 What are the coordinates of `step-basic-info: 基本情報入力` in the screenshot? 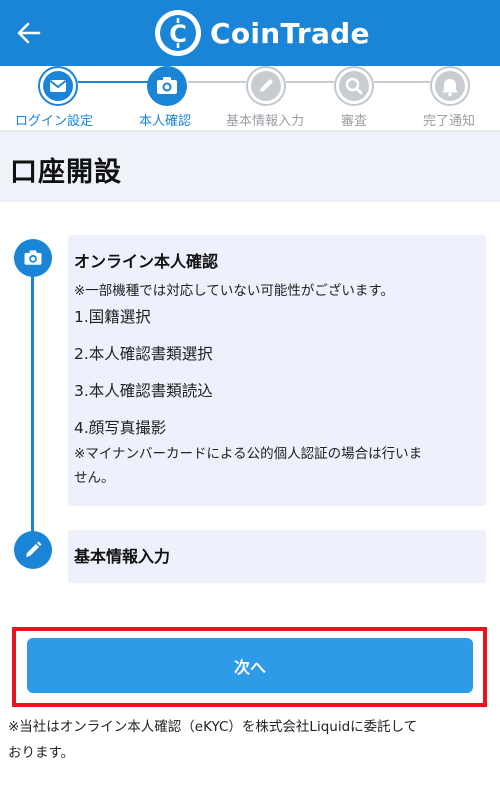 It's located at (265, 99).